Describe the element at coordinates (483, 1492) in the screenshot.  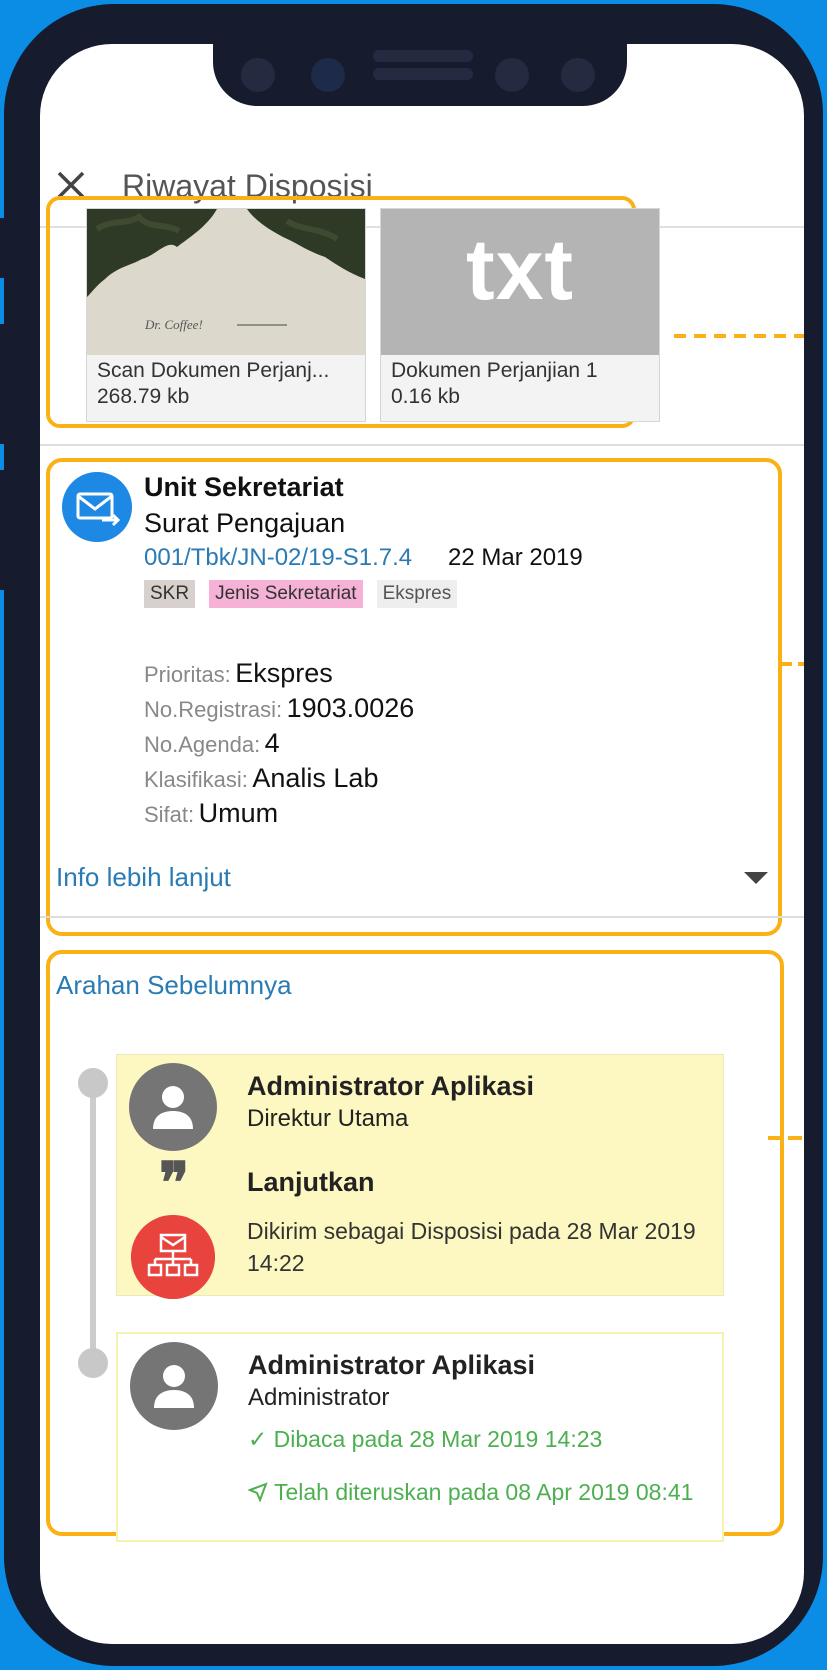
I see `forward-status-text: Telah diteruskan pada 08 Apr 2019 08:41` at that location.